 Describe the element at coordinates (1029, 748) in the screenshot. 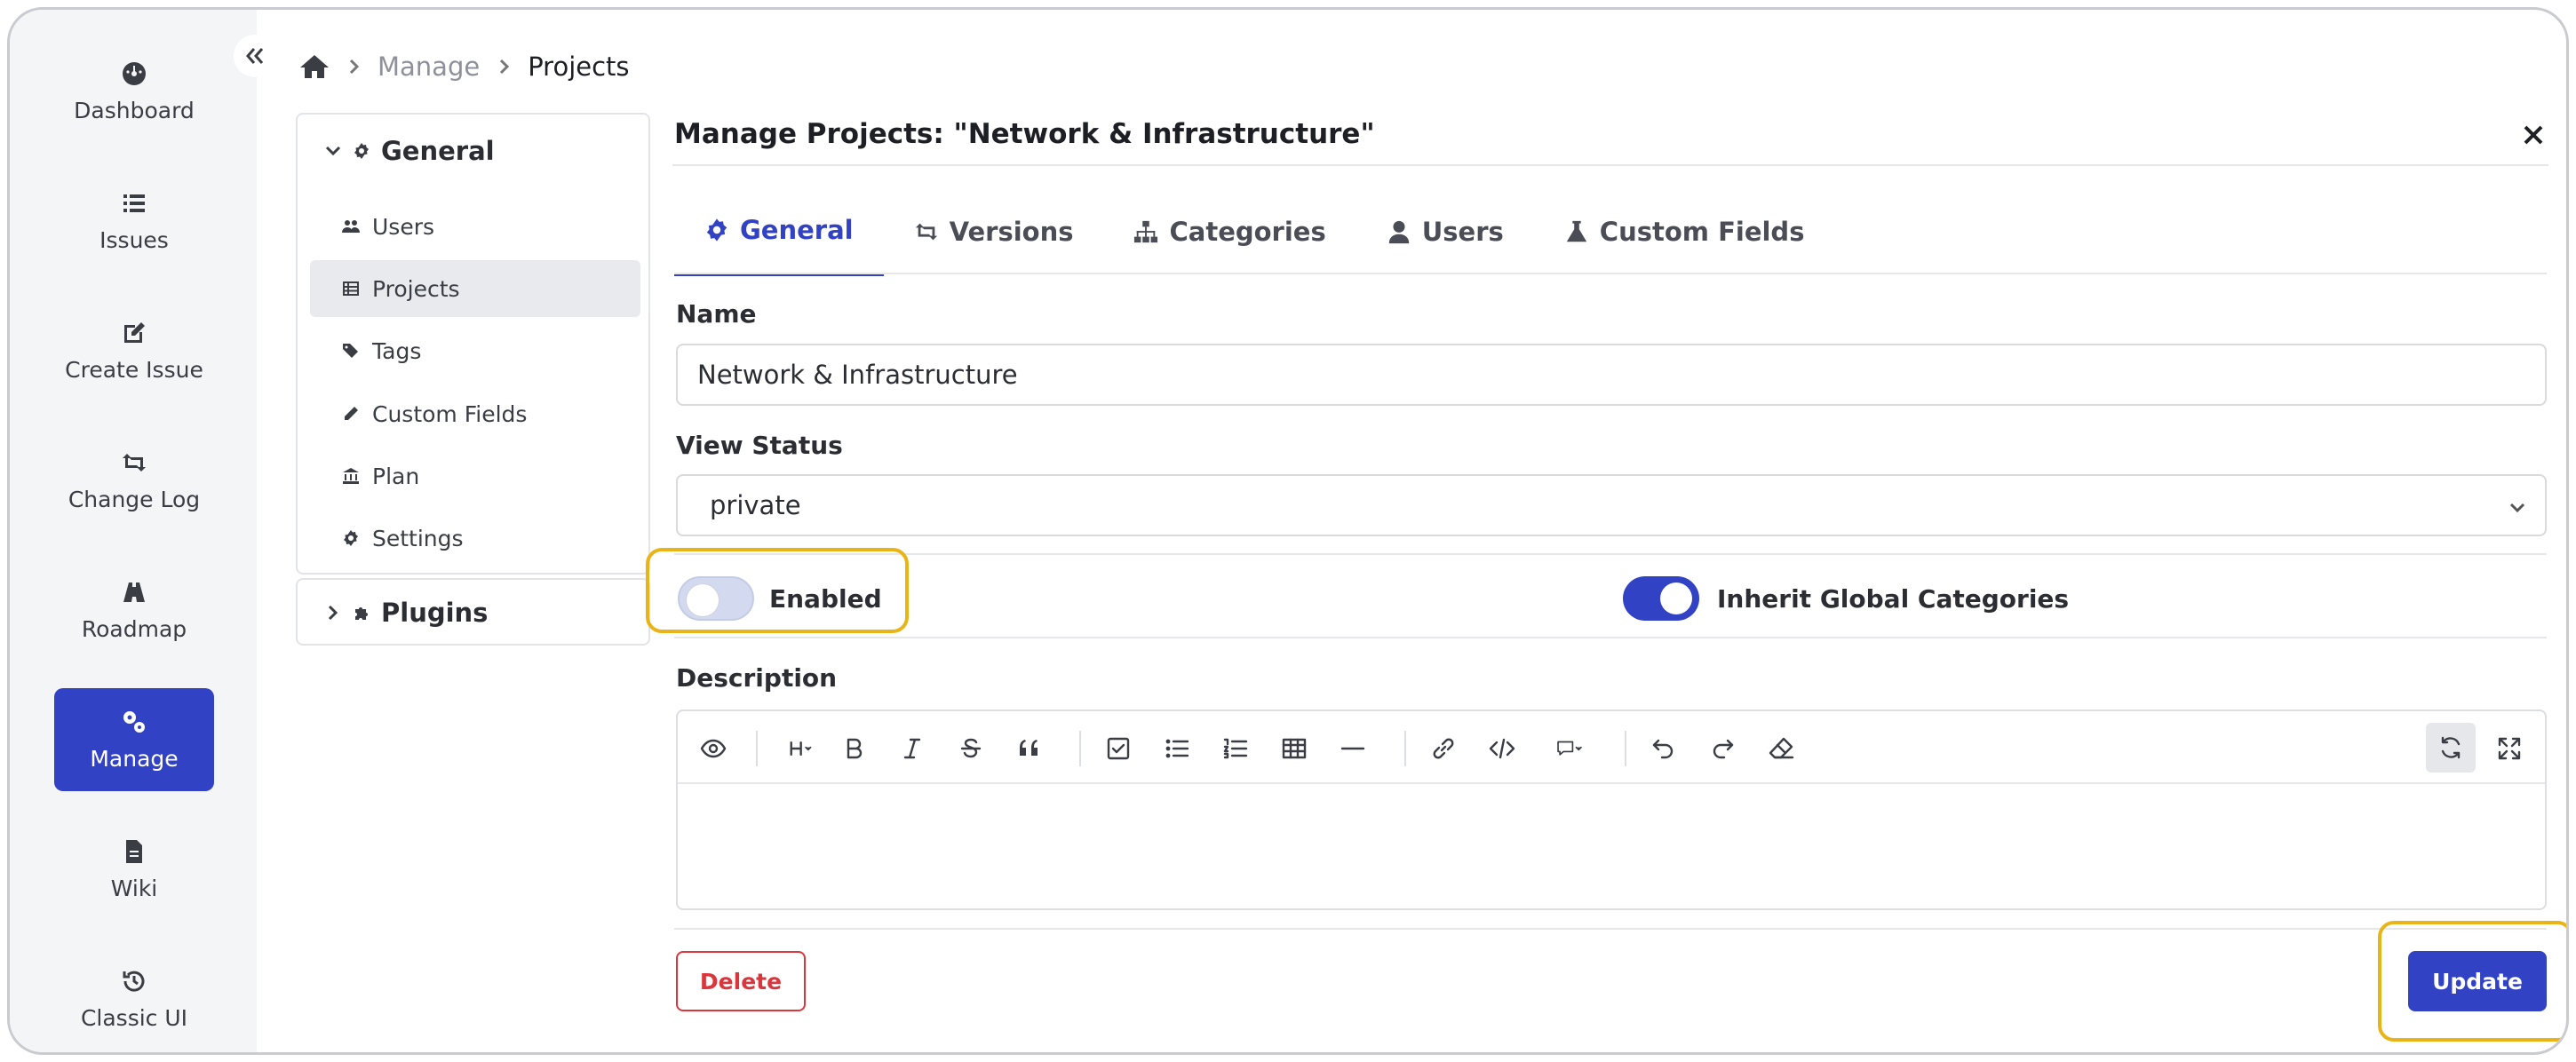

I see `quote-button` at that location.